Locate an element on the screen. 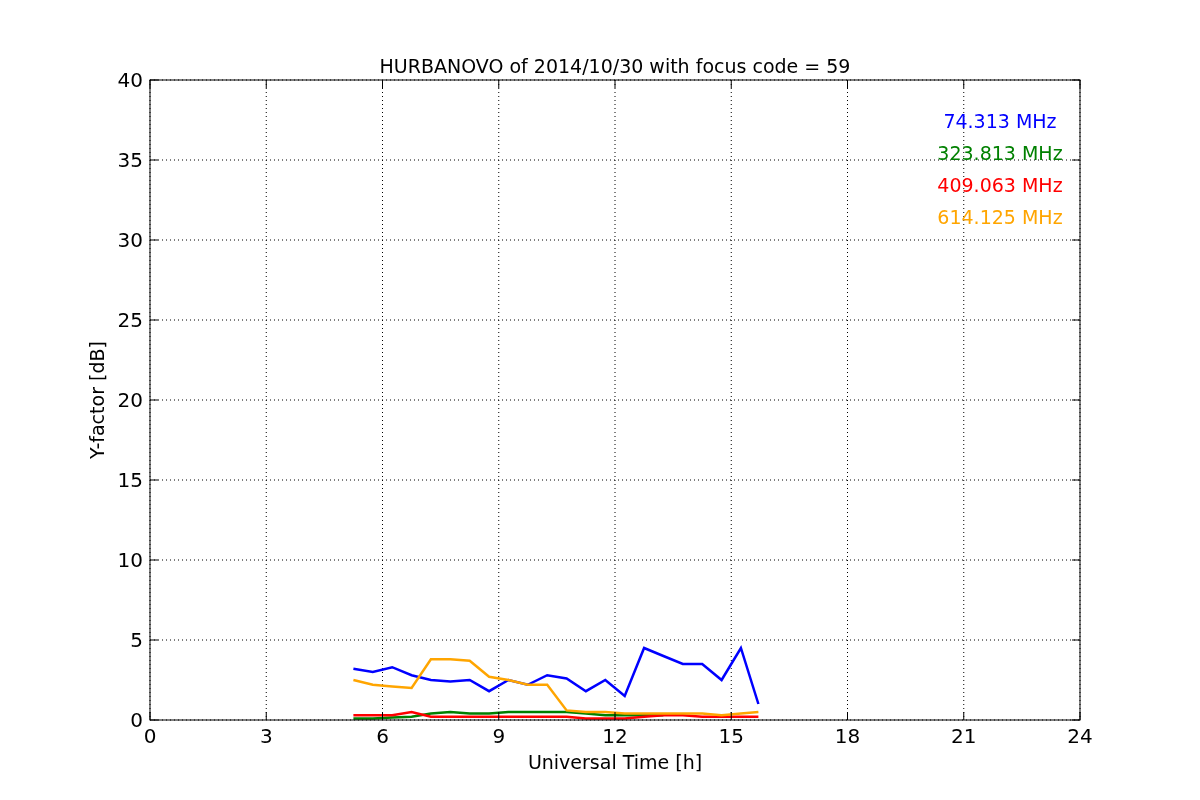 The width and height of the screenshot is (1200, 800). tick-label: 20 is located at coordinates (130, 400).